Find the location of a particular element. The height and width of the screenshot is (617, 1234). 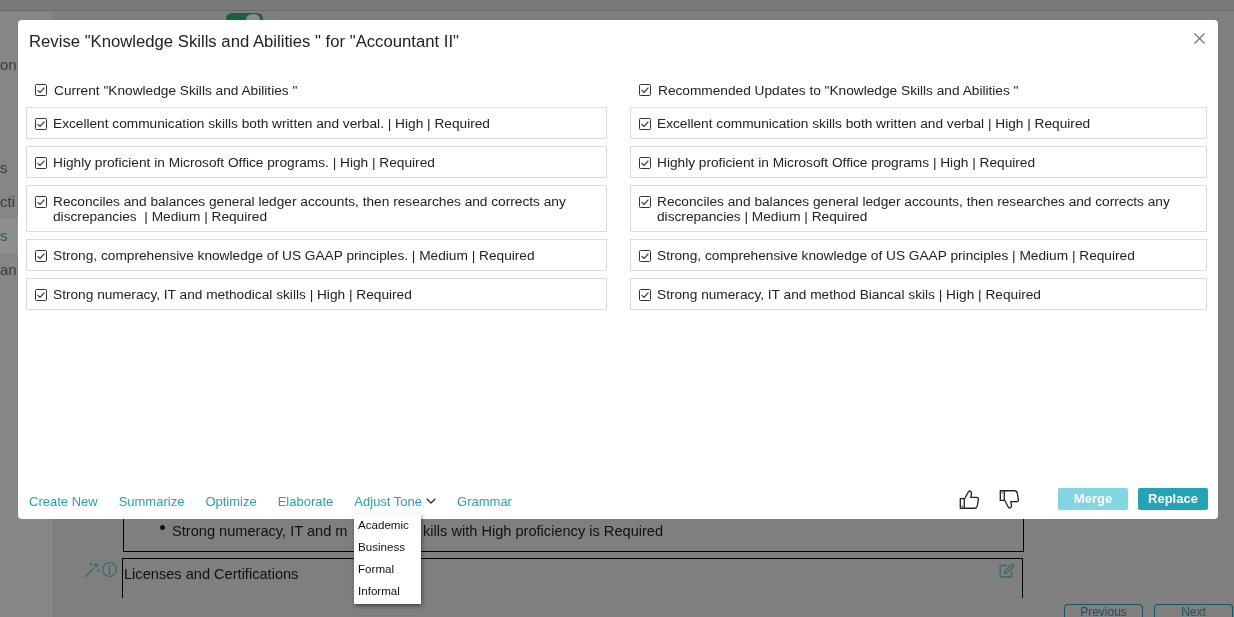

toolbar-link: Create New is located at coordinates (63, 501).